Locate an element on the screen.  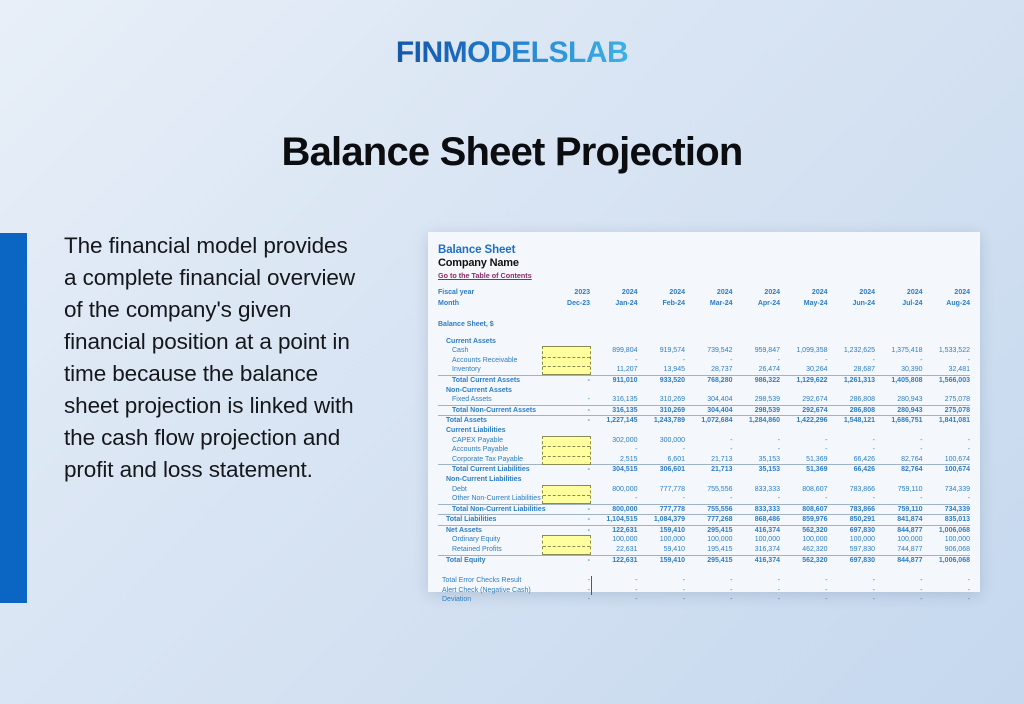
cell-debt-Aug-24: 734,339 is located at coordinates (946, 490).